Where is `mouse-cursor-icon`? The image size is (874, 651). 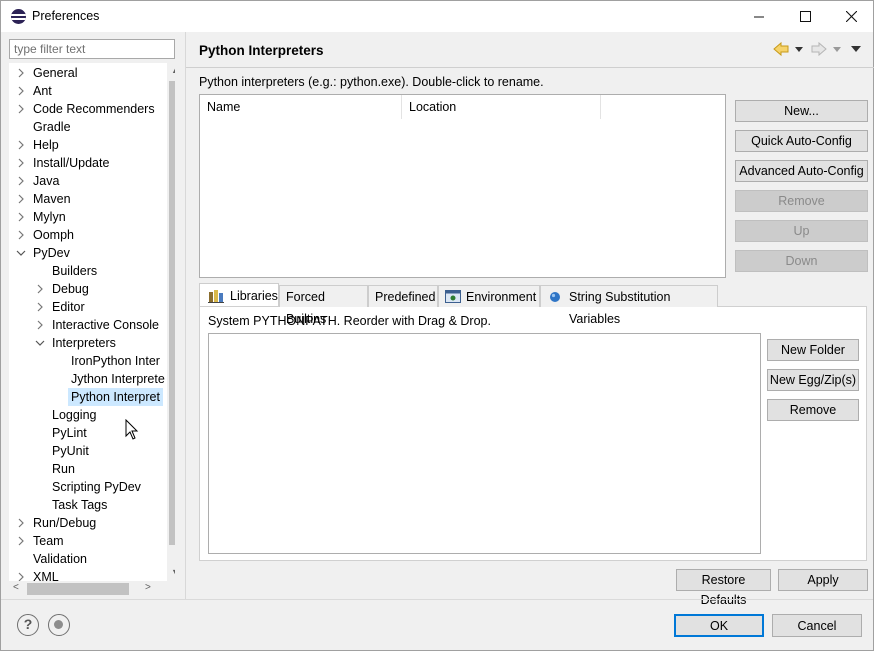 mouse-cursor-icon is located at coordinates (132, 429).